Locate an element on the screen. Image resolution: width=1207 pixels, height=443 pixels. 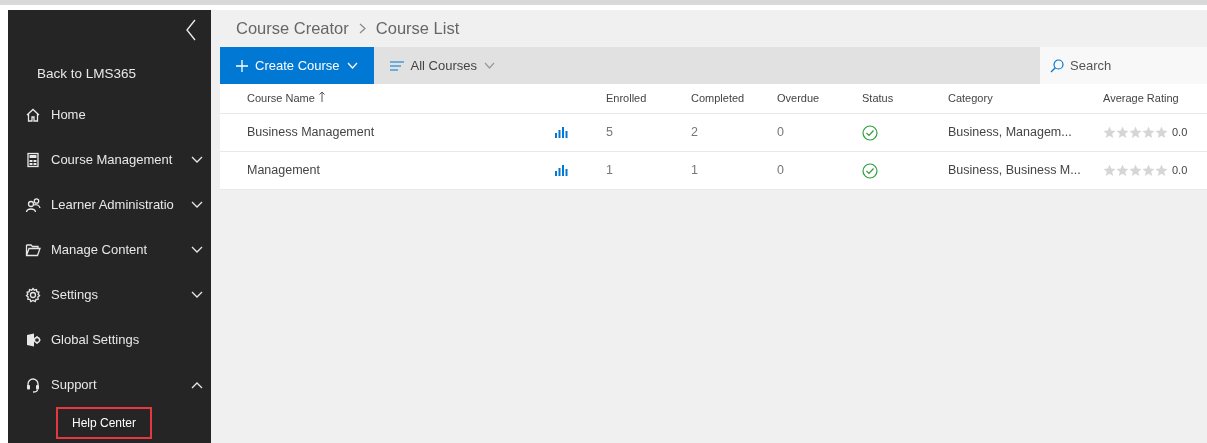
sidebar-item: Settings is located at coordinates (109, 295).